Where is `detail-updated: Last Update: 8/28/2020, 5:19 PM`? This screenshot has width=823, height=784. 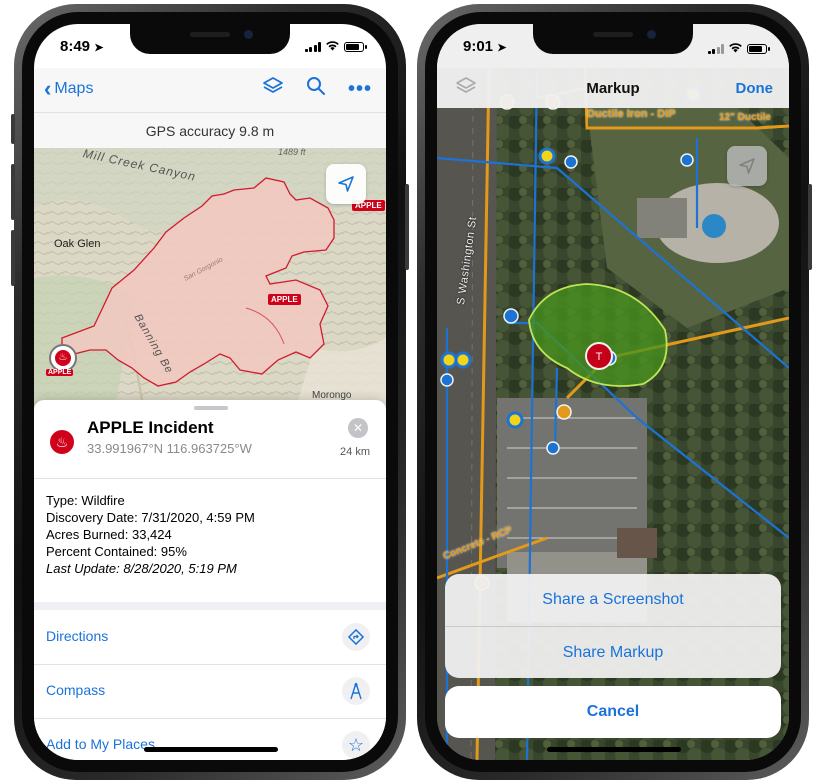 detail-updated: Last Update: 8/28/2020, 5:19 PM is located at coordinates (141, 568).